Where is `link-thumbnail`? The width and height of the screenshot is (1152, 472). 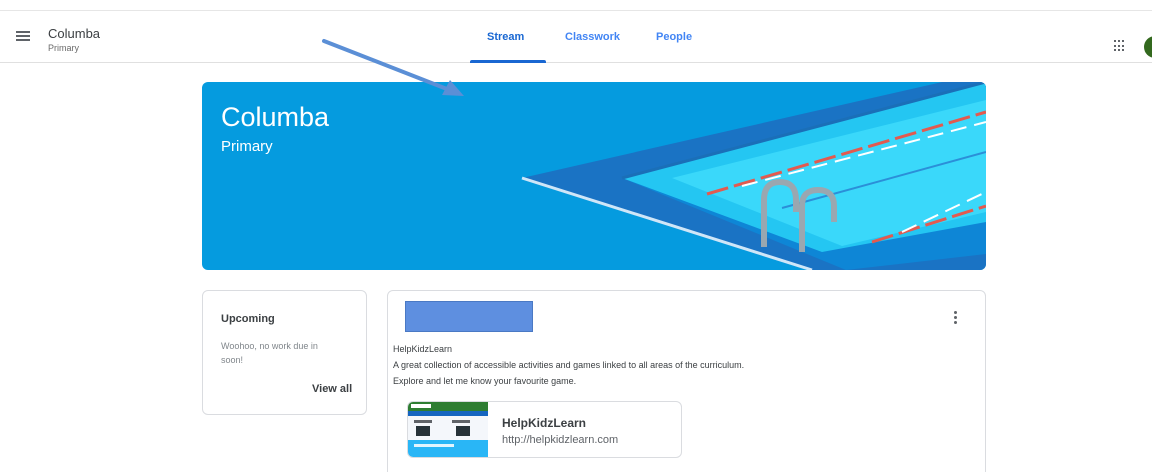 link-thumbnail is located at coordinates (448, 429).